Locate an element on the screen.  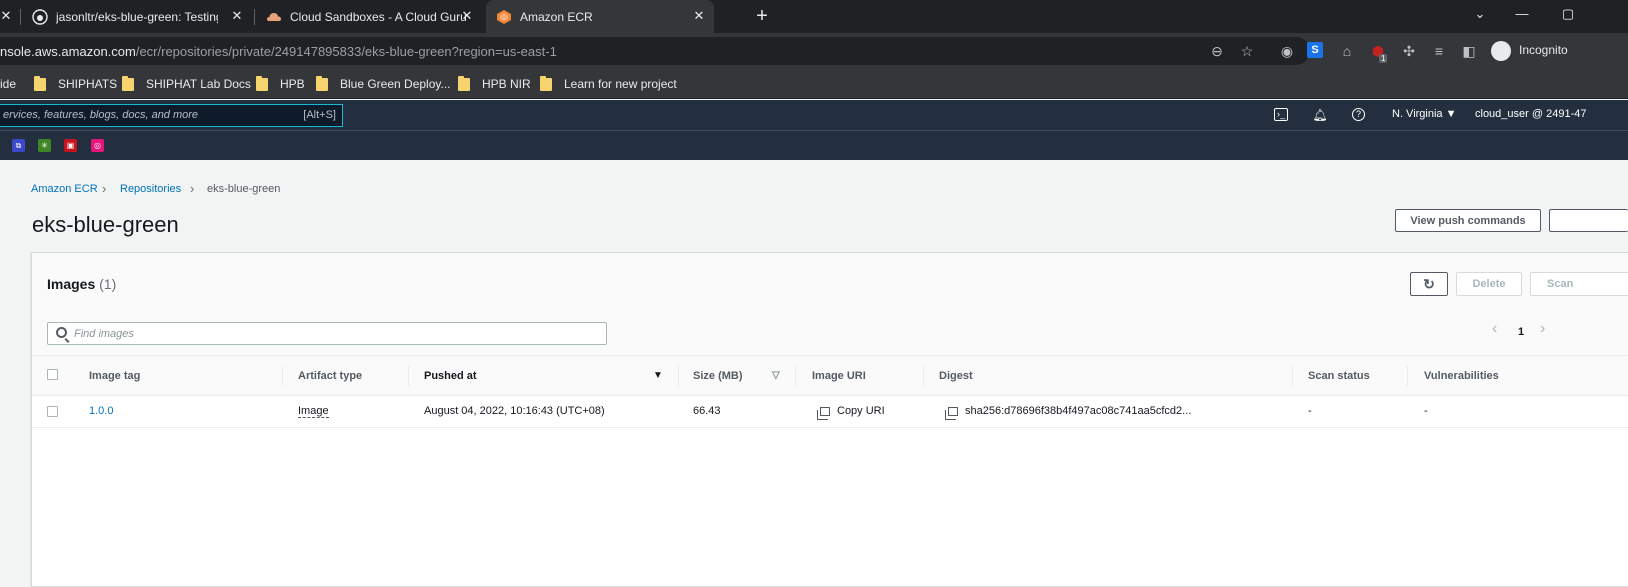
find-images-input: Find images is located at coordinates (327, 333).